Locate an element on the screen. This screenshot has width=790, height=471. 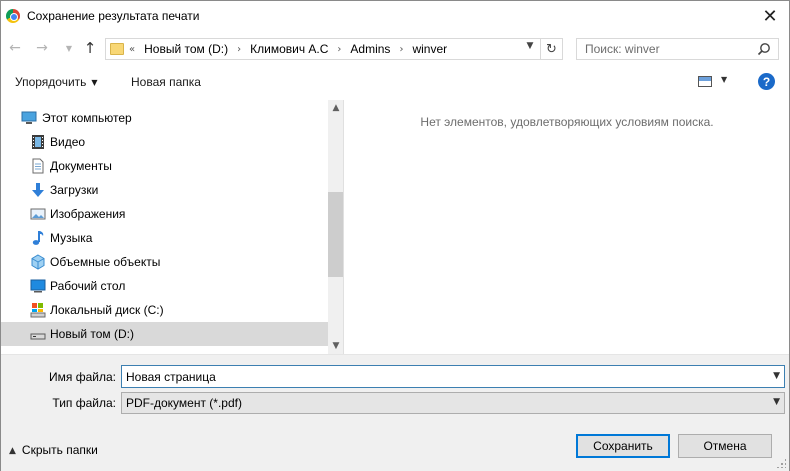
back-button: ← is located at coordinates (15, 48).